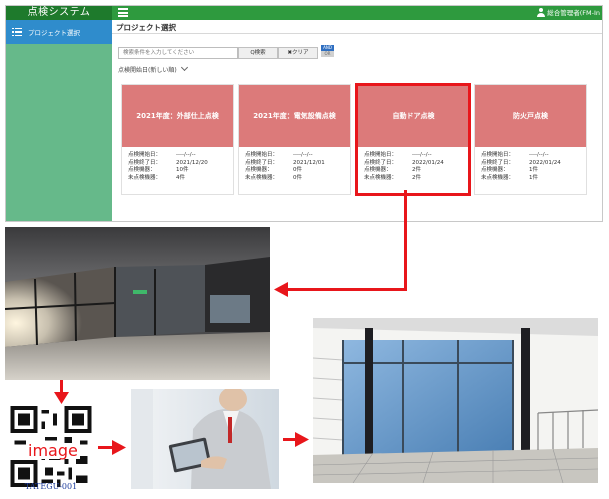 This screenshot has width=609, height=499. I want to click on inspected-value: 1件, so click(533, 170).